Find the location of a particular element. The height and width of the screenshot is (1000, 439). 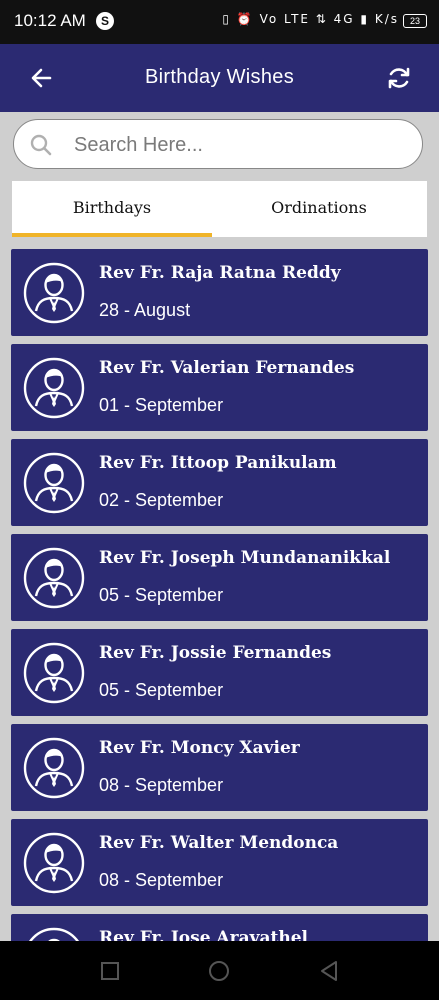

tab-ordinations-label: Ordinations is located at coordinates (319, 207).